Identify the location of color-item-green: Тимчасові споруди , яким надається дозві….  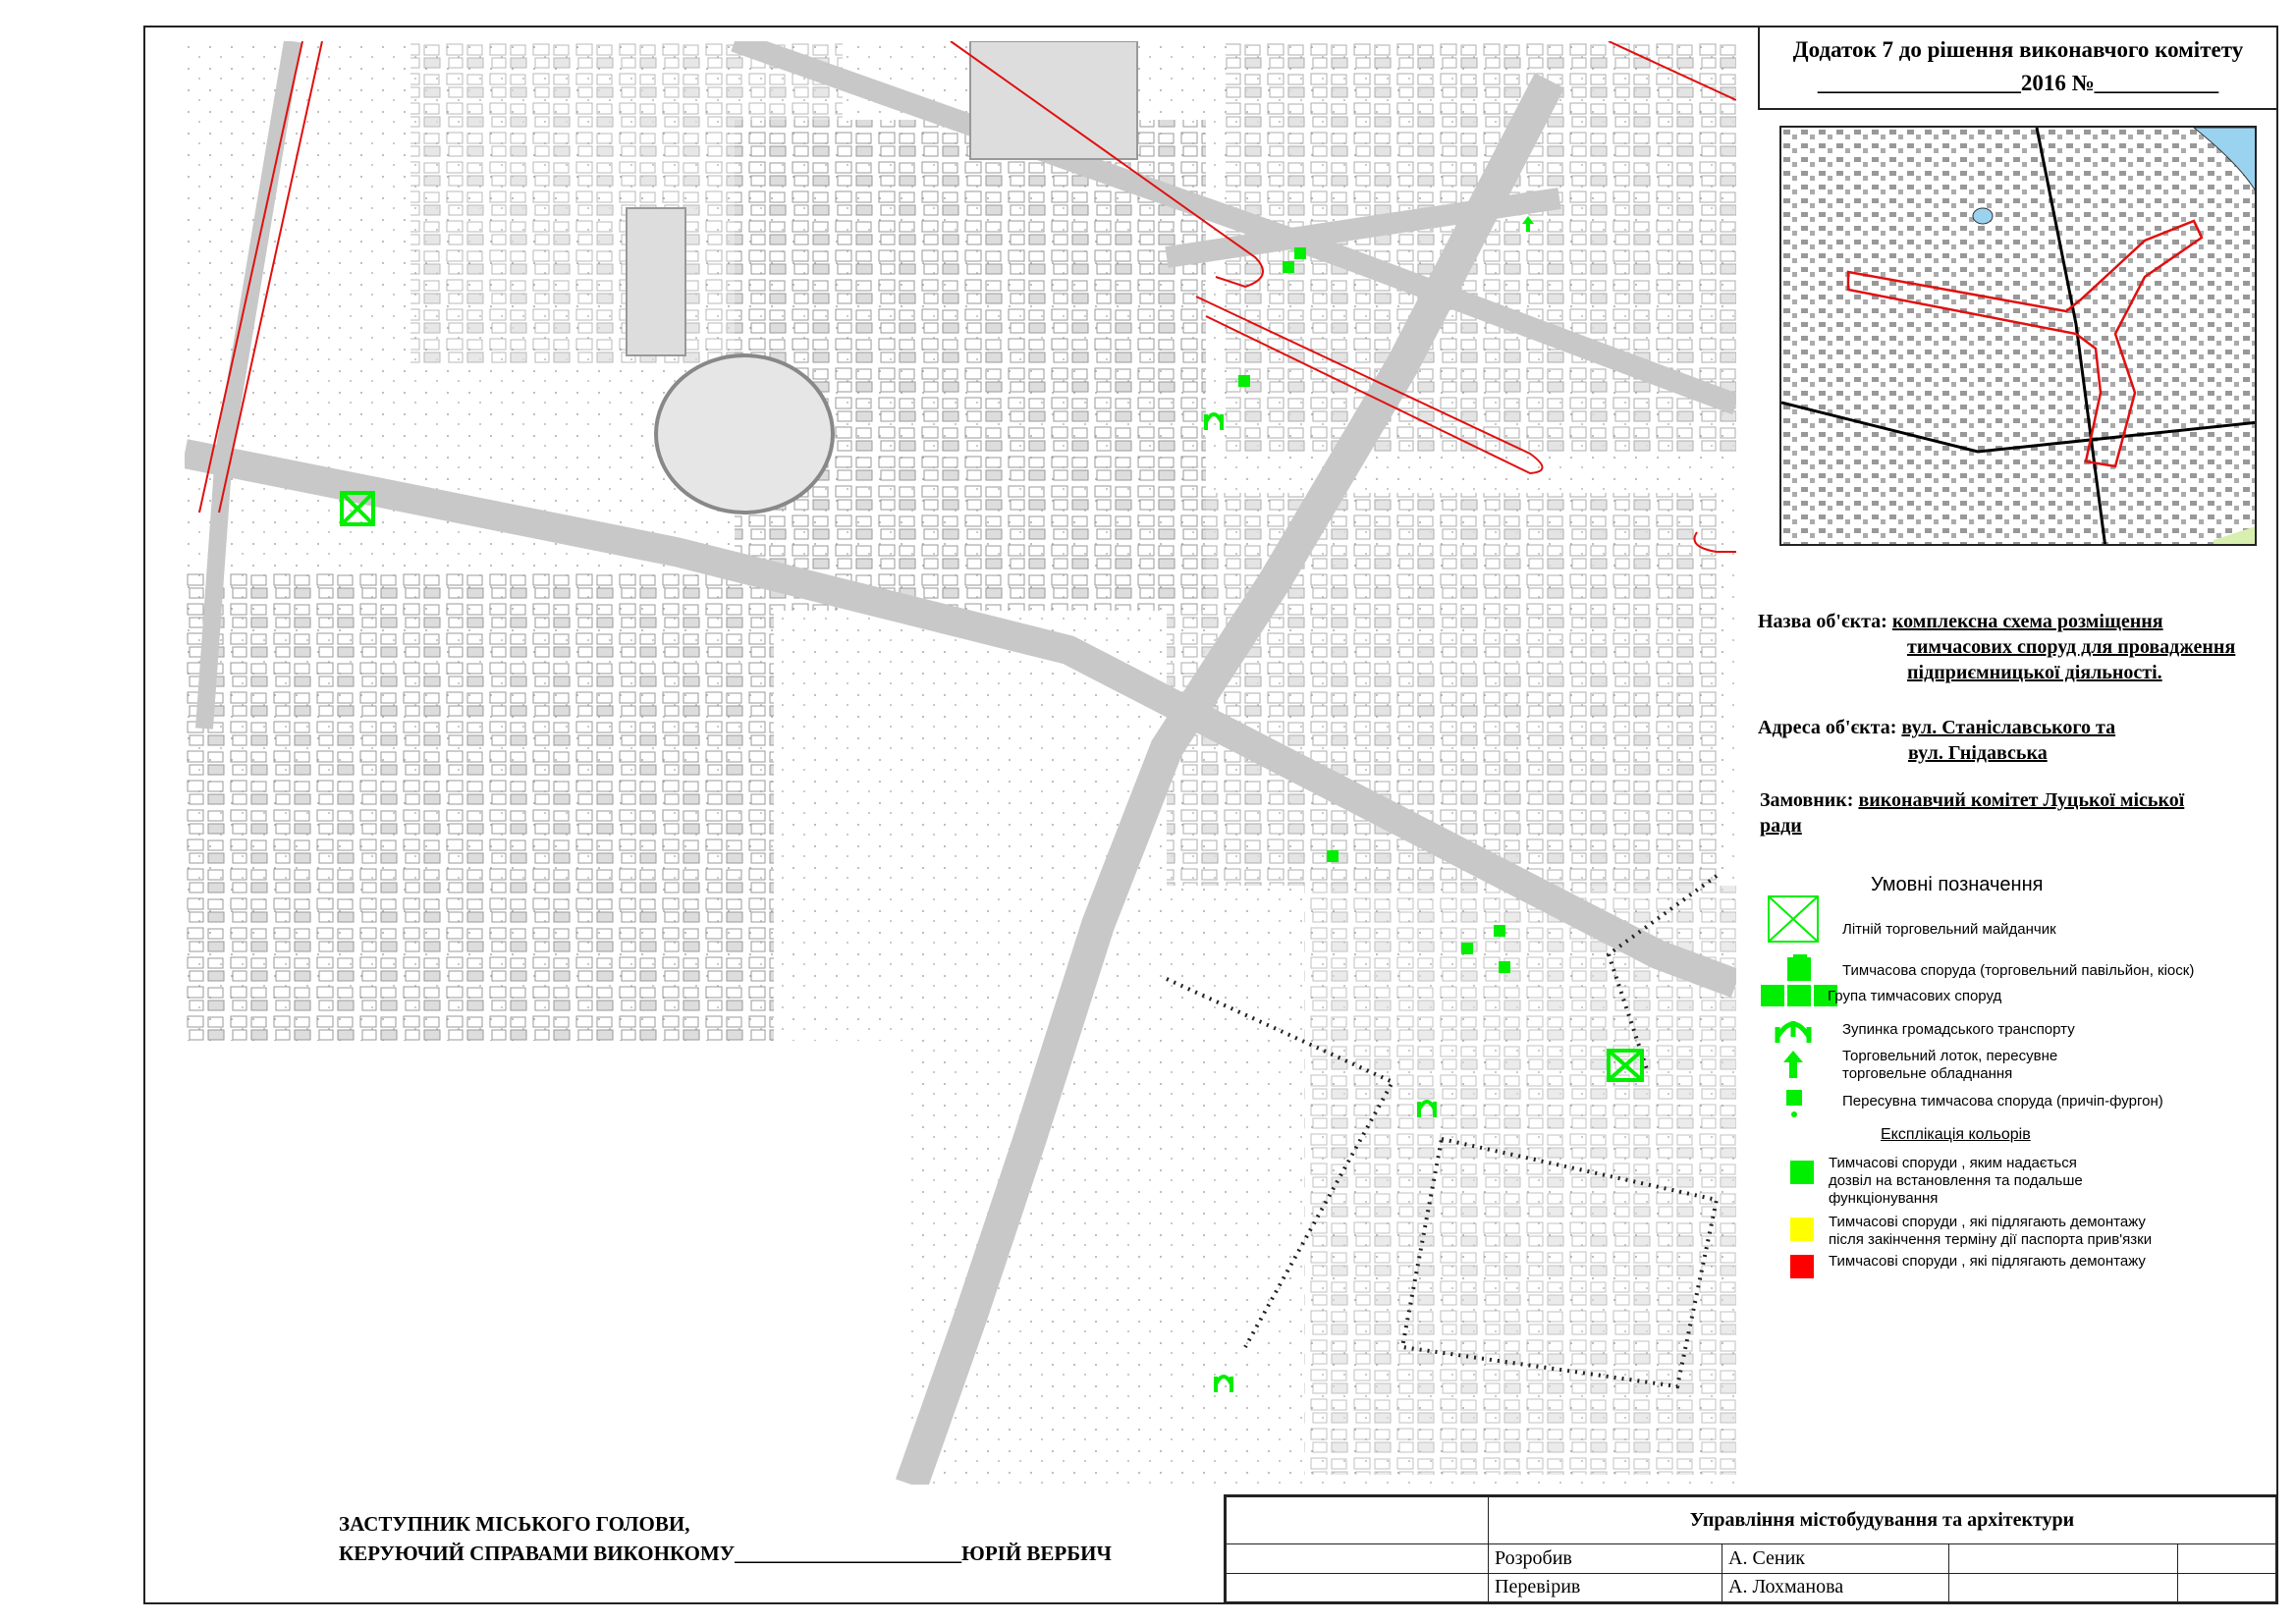
(1956, 1181).